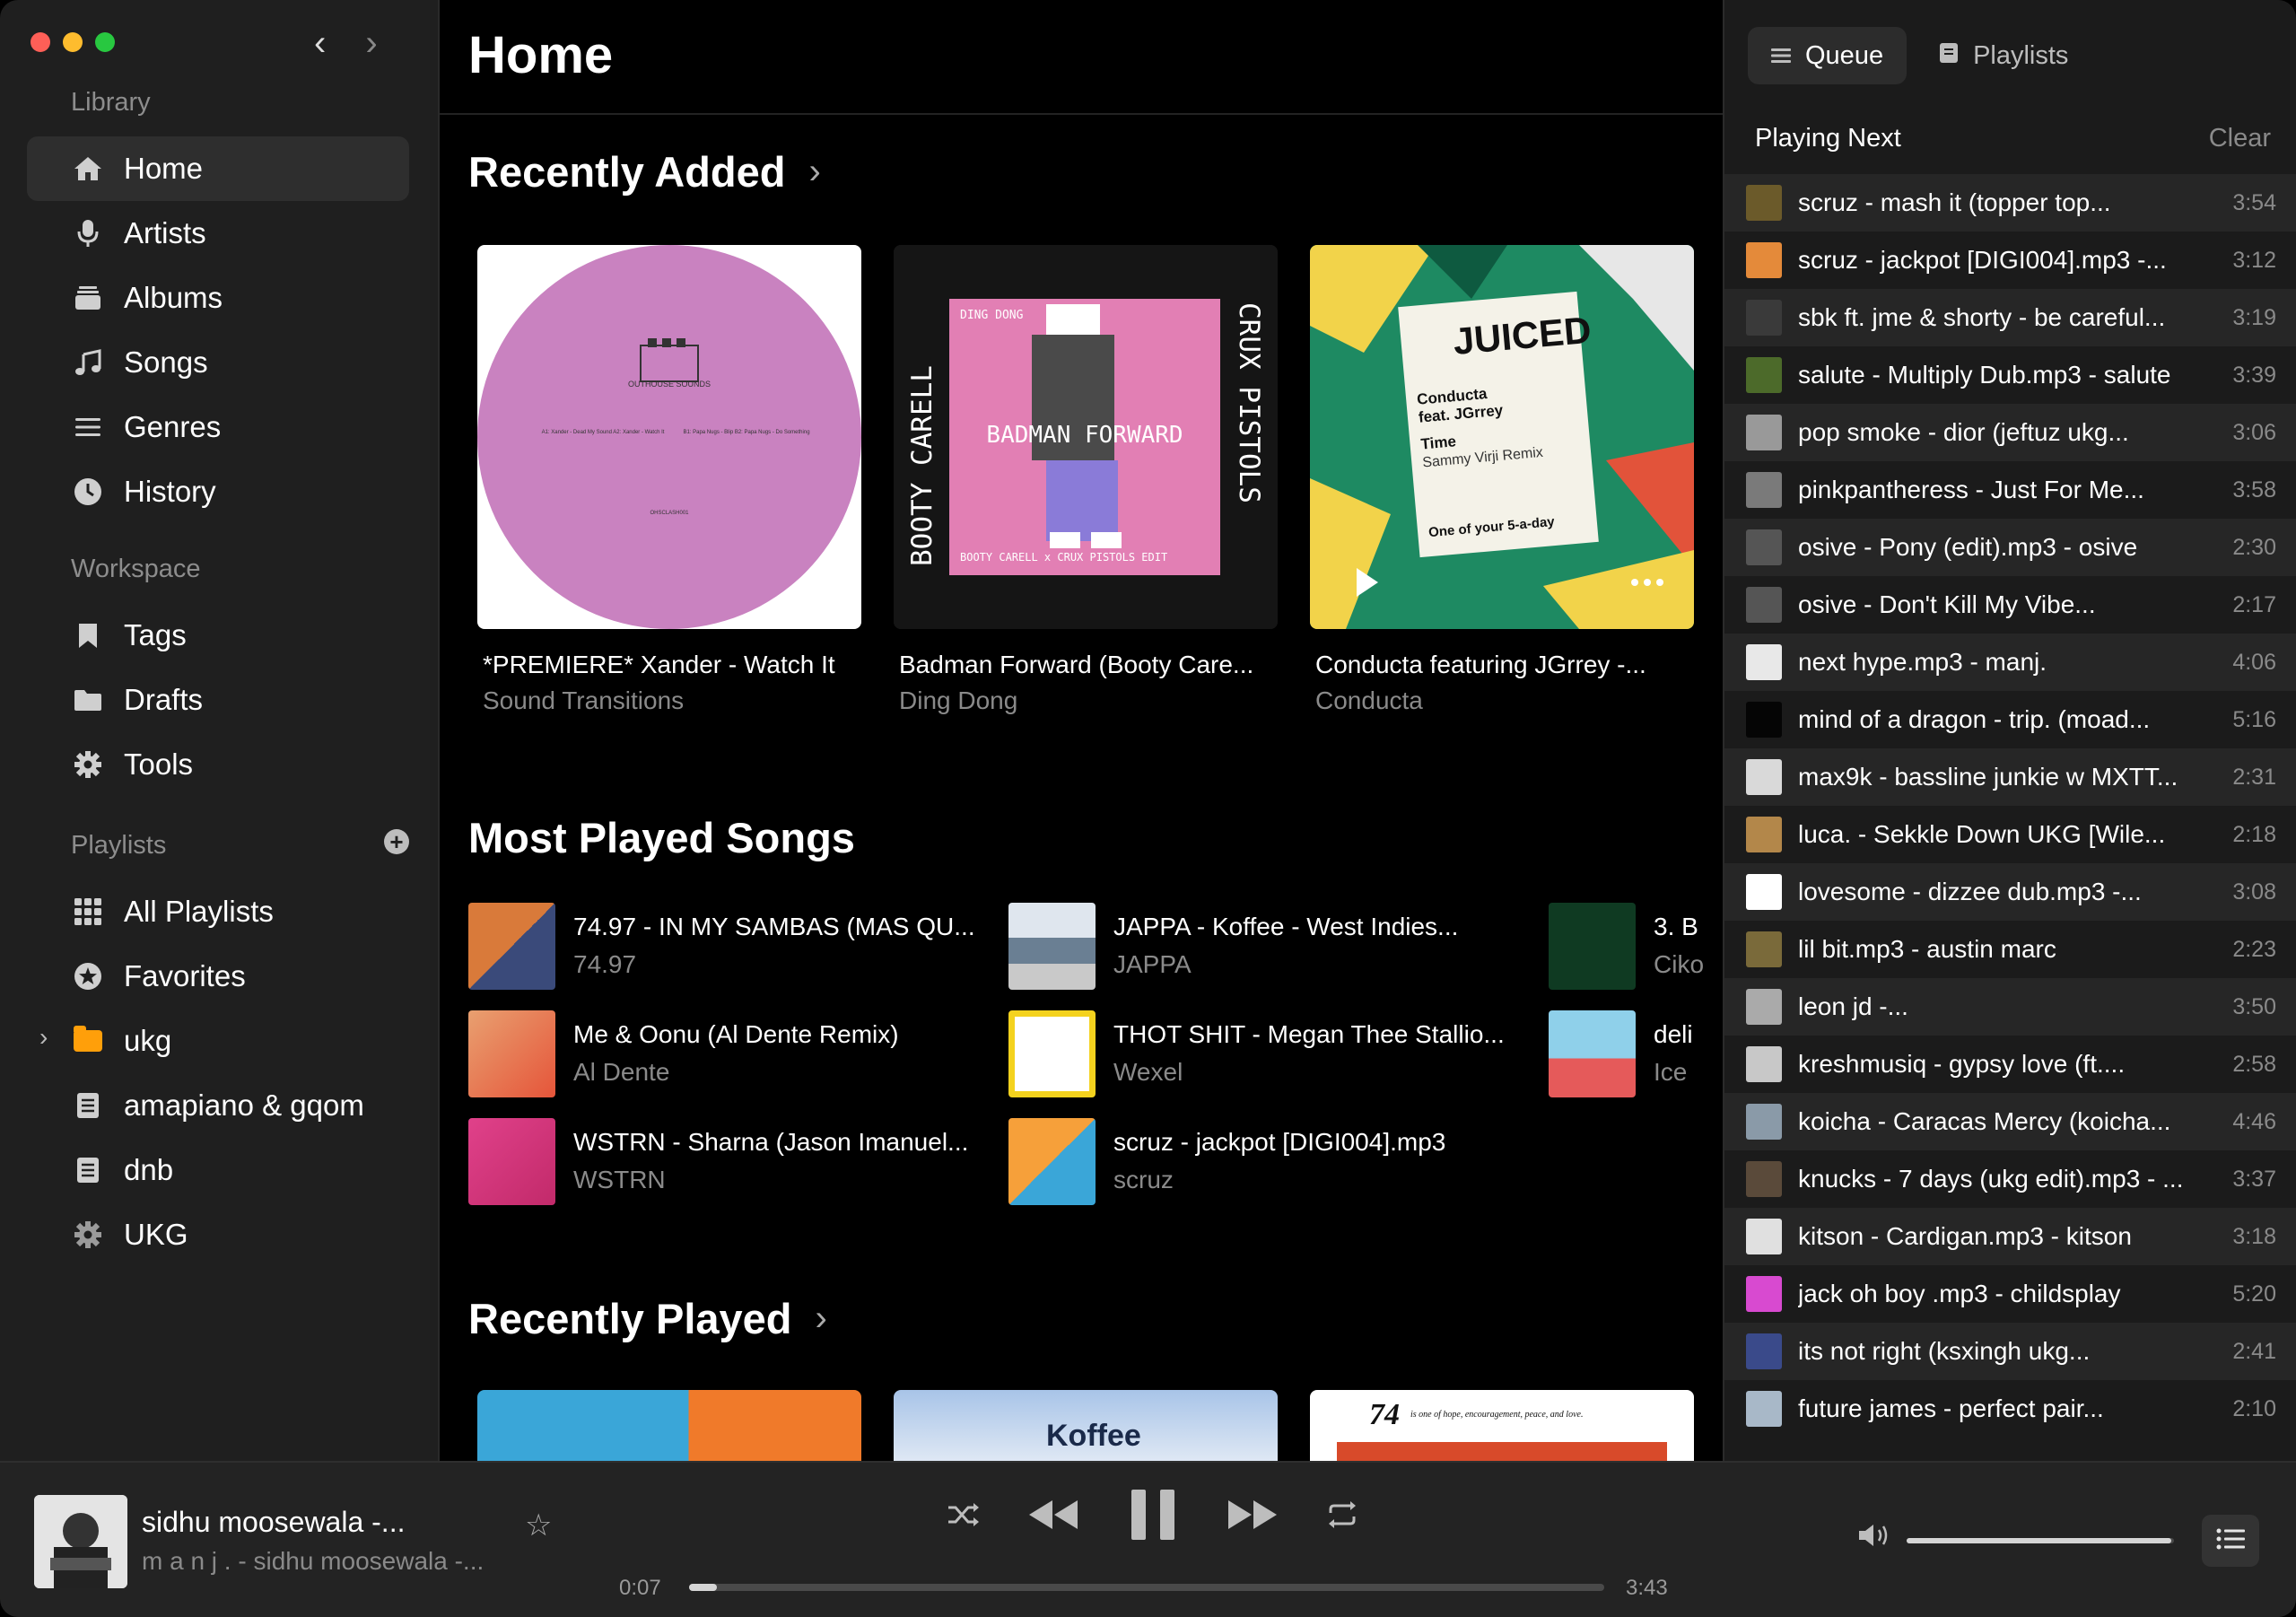 The height and width of the screenshot is (1617, 2296). I want to click on queue-row: kitson - Cardigan.mp3 - kitson 3:18, so click(2010, 1237).